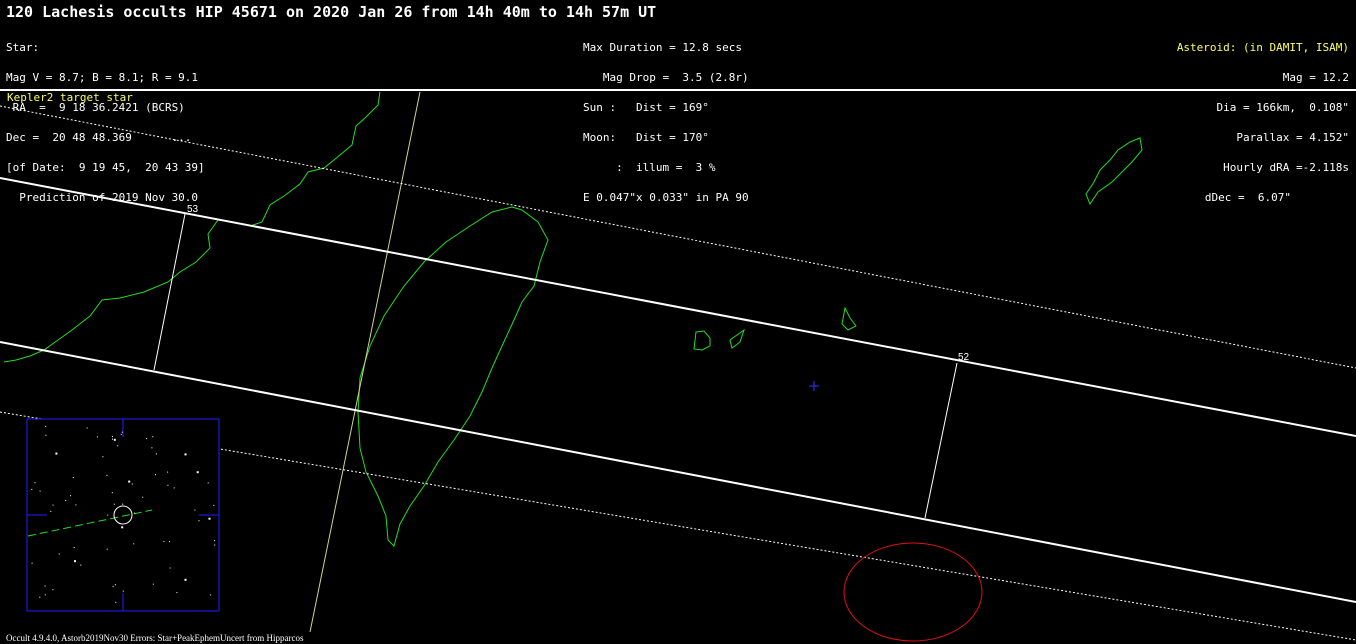 This screenshot has width=1356, height=644. Describe the element at coordinates (70, 97) in the screenshot. I see `kepler-note: Kepler2 target star` at that location.